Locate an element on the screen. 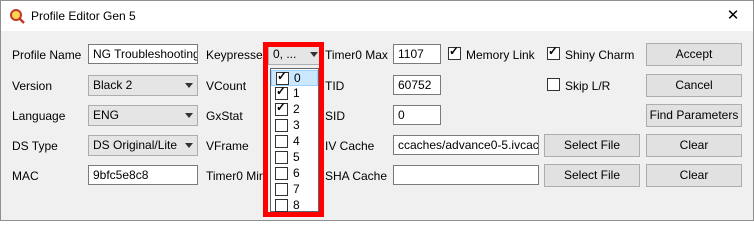  keypress-option-label: 1 is located at coordinates (296, 93).